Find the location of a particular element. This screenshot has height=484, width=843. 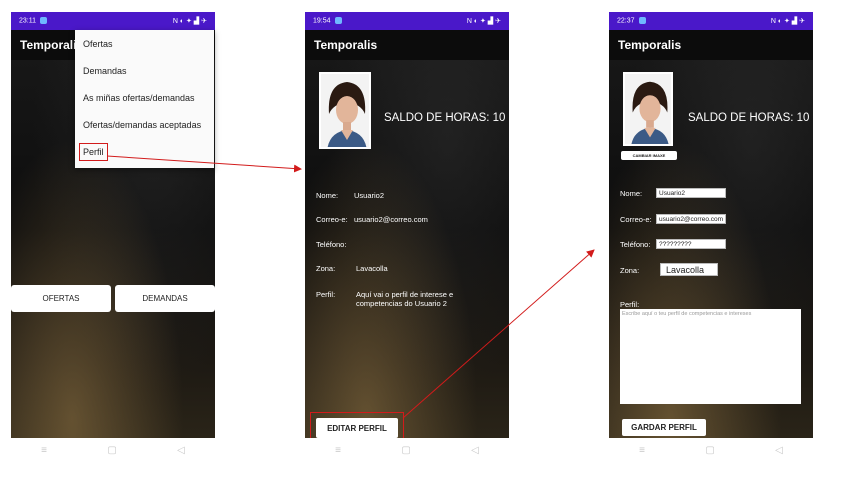

menu-item-ofertas: Ofertas is located at coordinates (144, 43).